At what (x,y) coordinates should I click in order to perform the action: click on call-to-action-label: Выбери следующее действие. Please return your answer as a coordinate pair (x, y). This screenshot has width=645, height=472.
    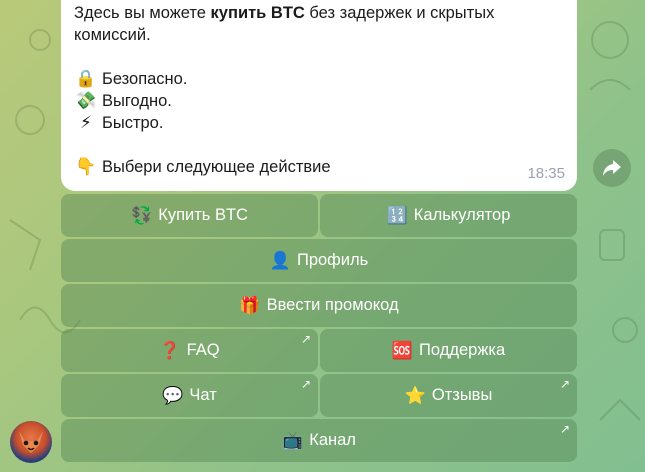
    Looking at the image, I should click on (216, 167).